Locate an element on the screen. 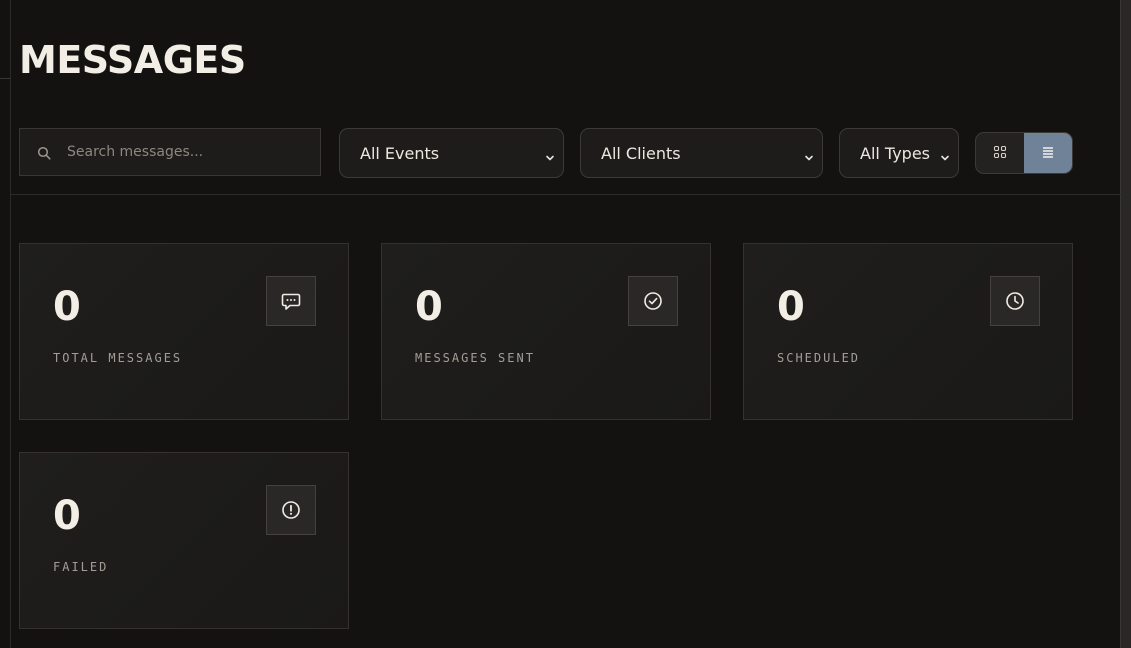  stat-card-total-messages: 0 TOTAL MESSAGES is located at coordinates (184, 331).